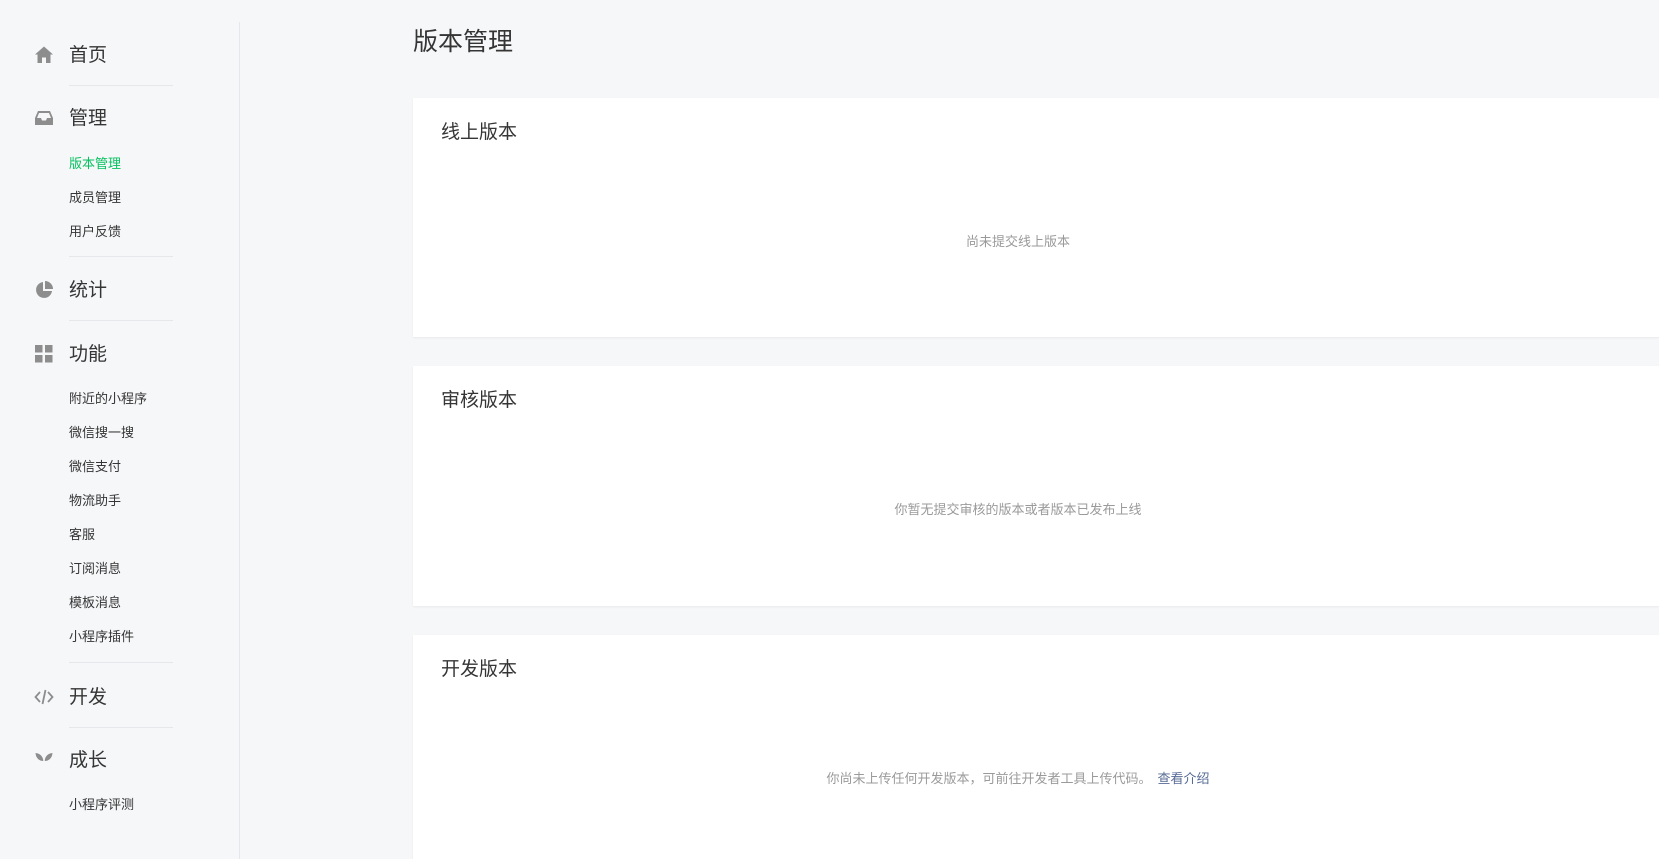 The width and height of the screenshot is (1659, 859). Describe the element at coordinates (95, 165) in the screenshot. I see `sidebar-item-version-manage: 版本管理` at that location.